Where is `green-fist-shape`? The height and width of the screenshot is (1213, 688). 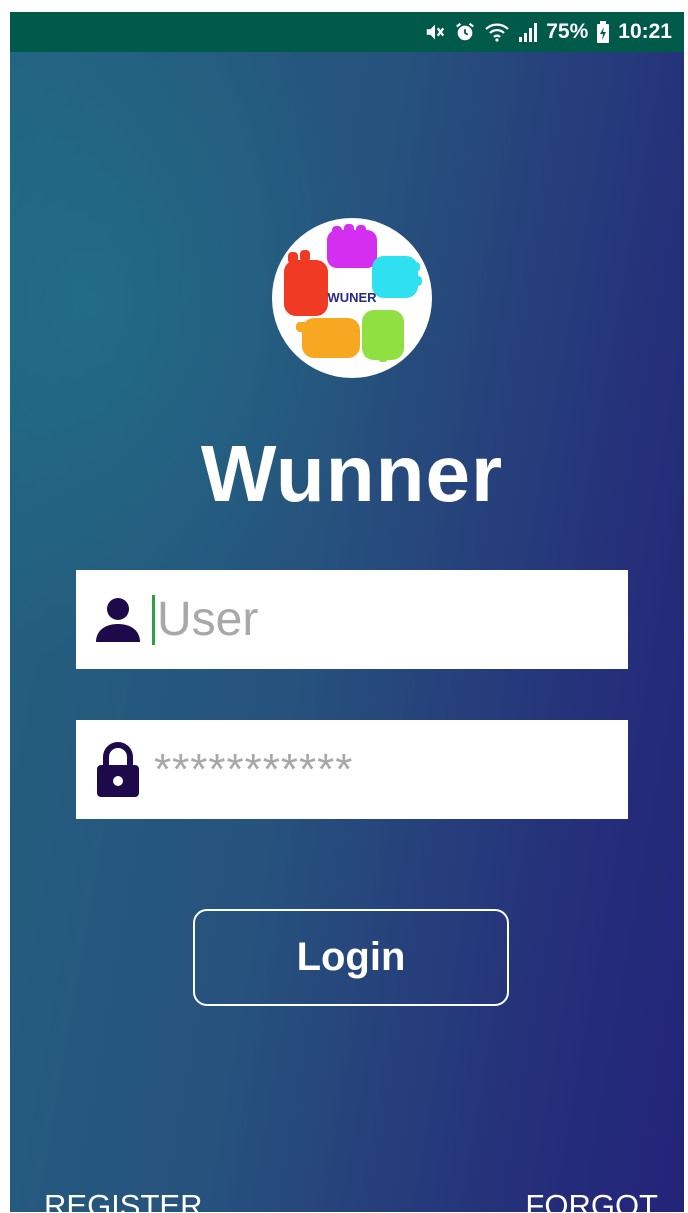
green-fist-shape is located at coordinates (383, 336).